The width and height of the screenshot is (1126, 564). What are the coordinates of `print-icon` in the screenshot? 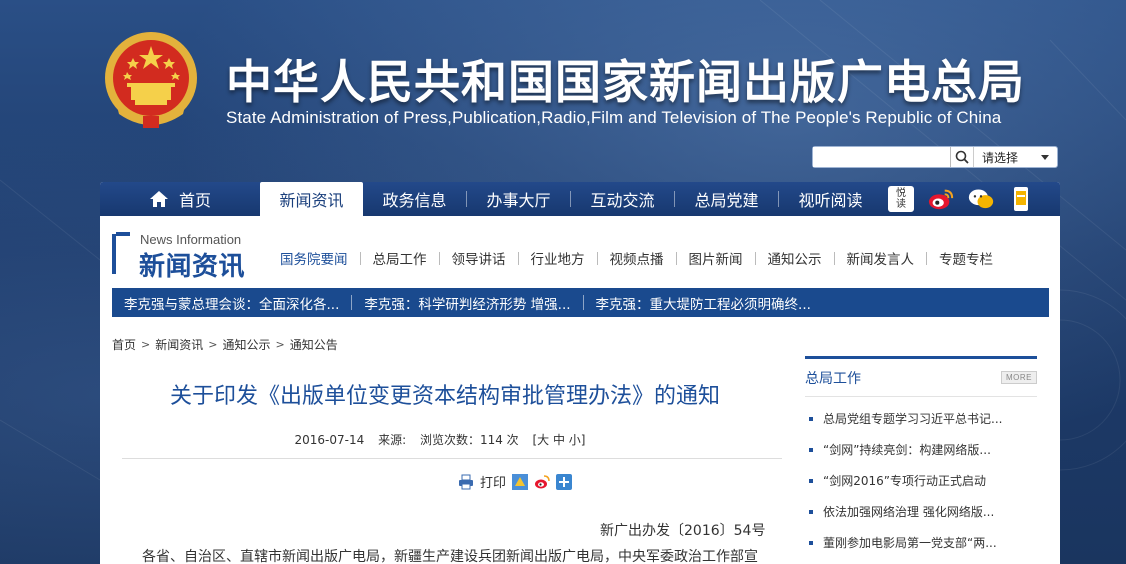 It's located at (466, 482).